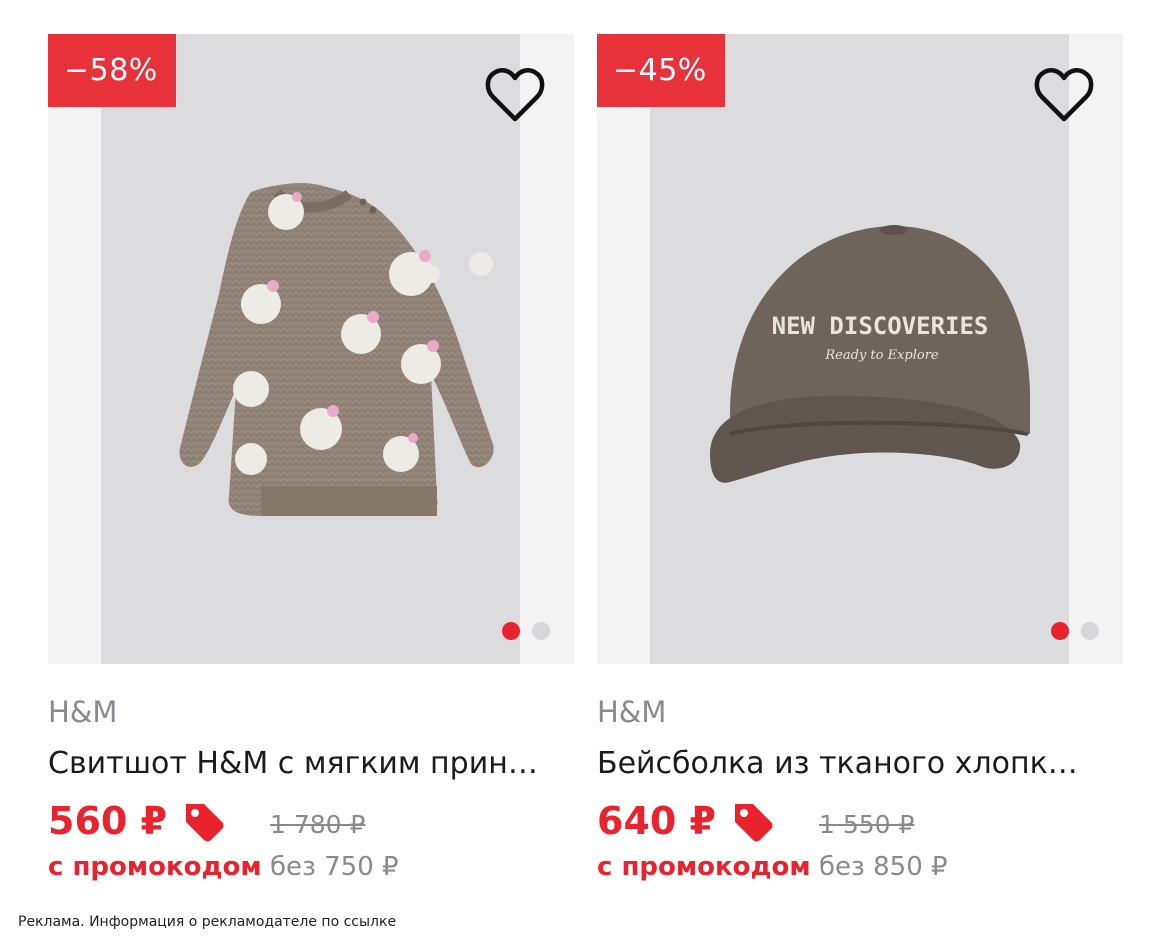  What do you see at coordinates (334, 867) in the screenshot?
I see `price-without-promo: без 750 ₽` at bounding box center [334, 867].